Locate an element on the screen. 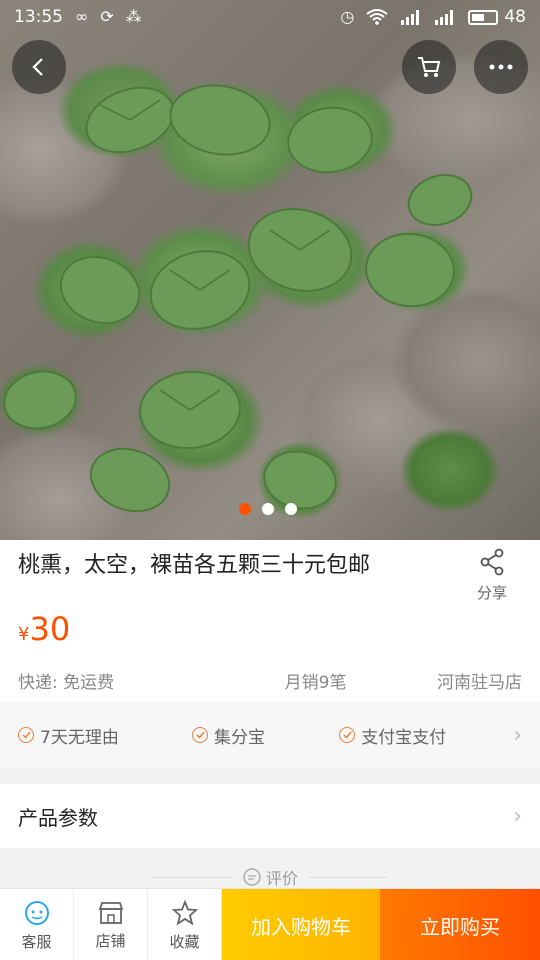 The height and width of the screenshot is (960, 540). service-label: 支付宝支付 is located at coordinates (404, 737).